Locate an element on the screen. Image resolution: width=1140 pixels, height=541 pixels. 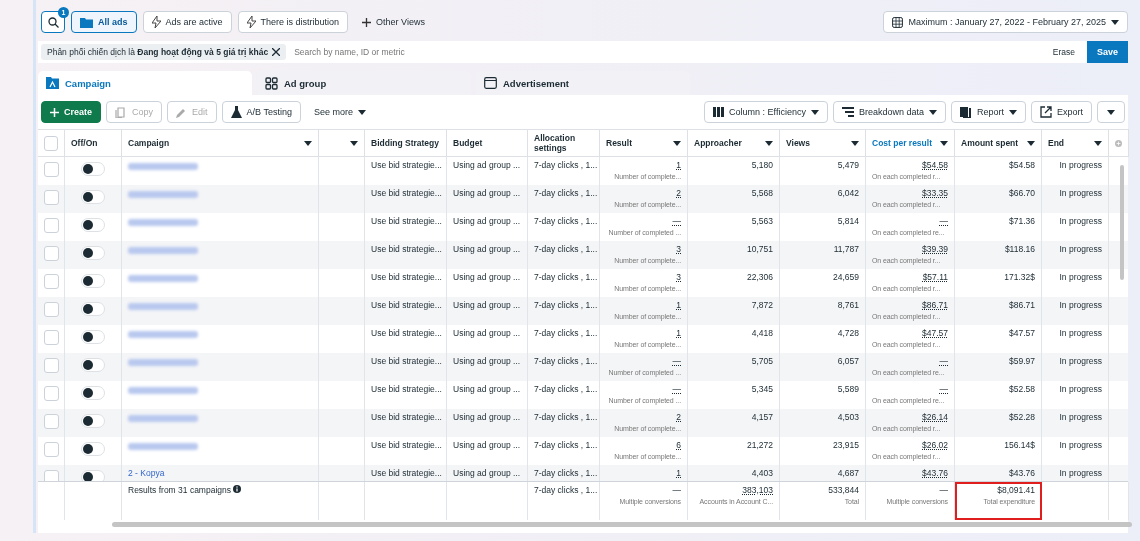
table-cell-text: 1 is located at coordinates (678, 333).